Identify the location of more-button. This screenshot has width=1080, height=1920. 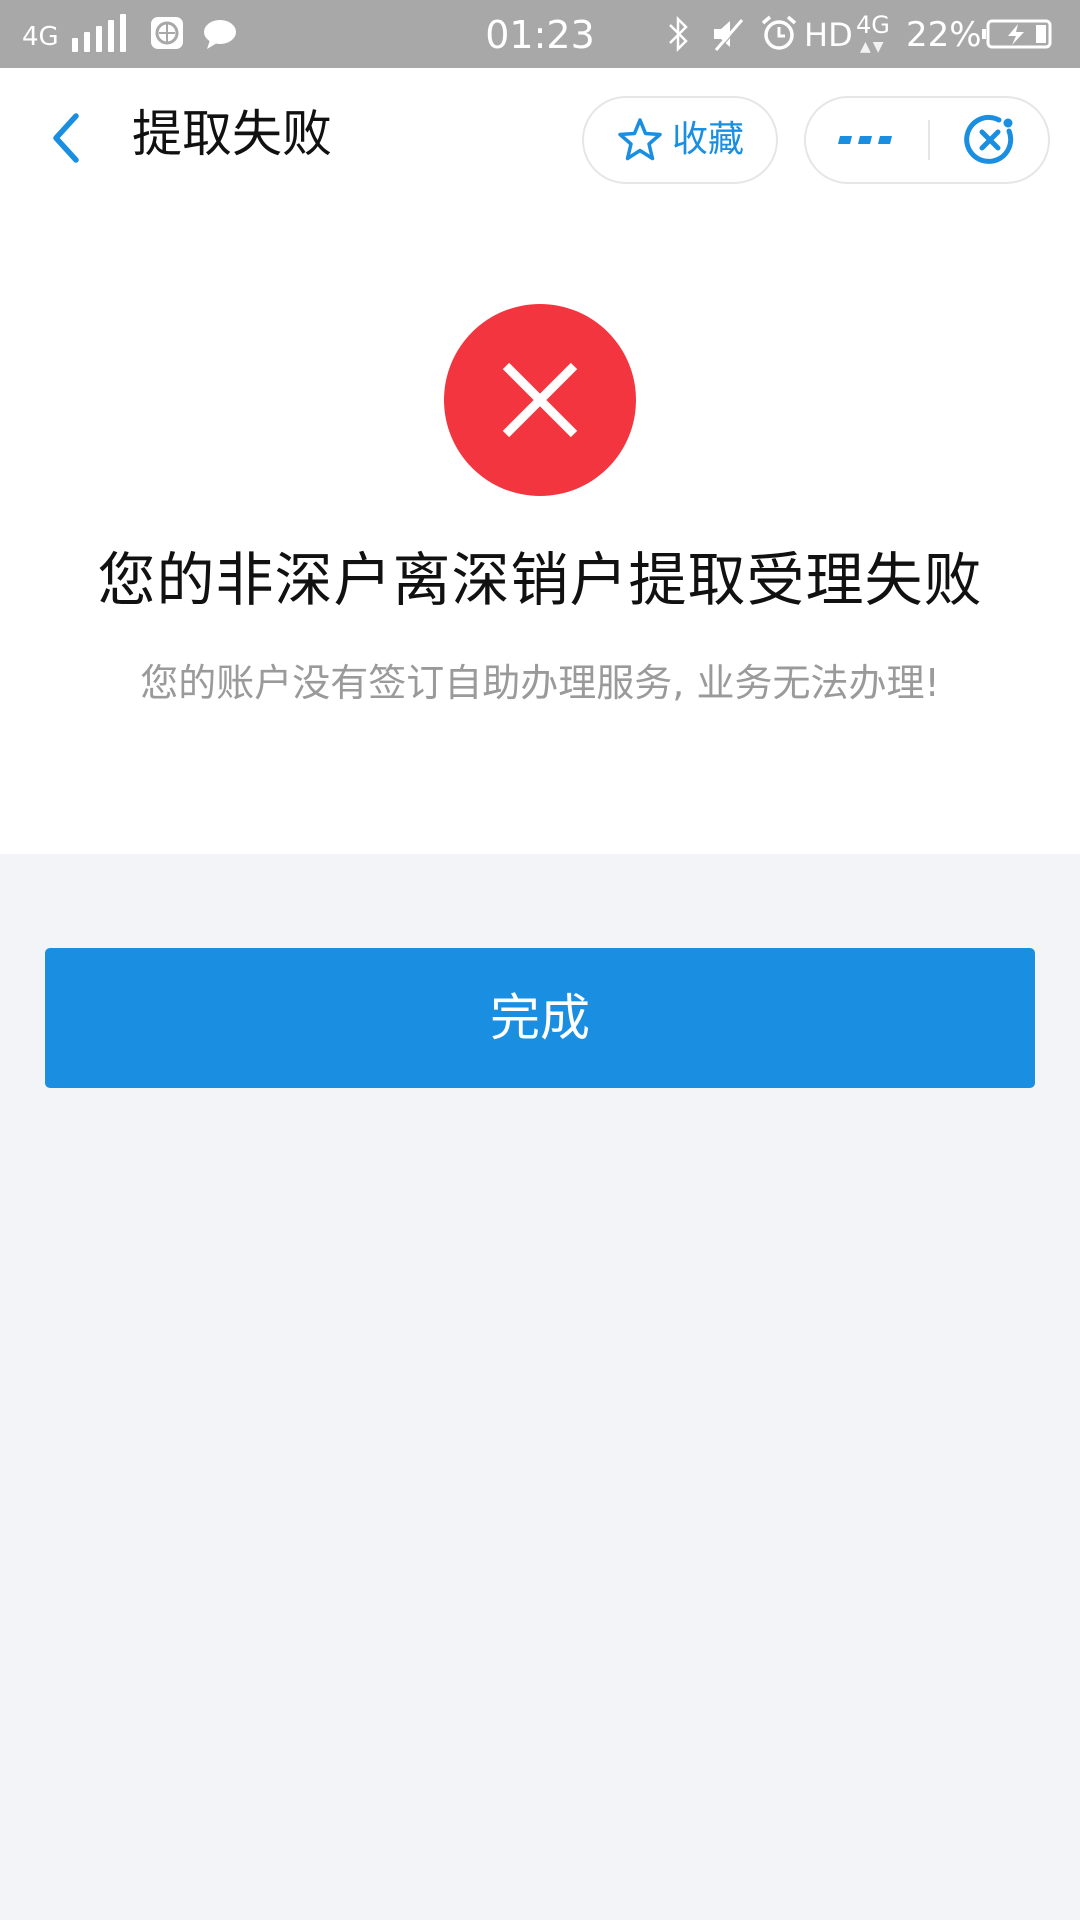
(867, 140).